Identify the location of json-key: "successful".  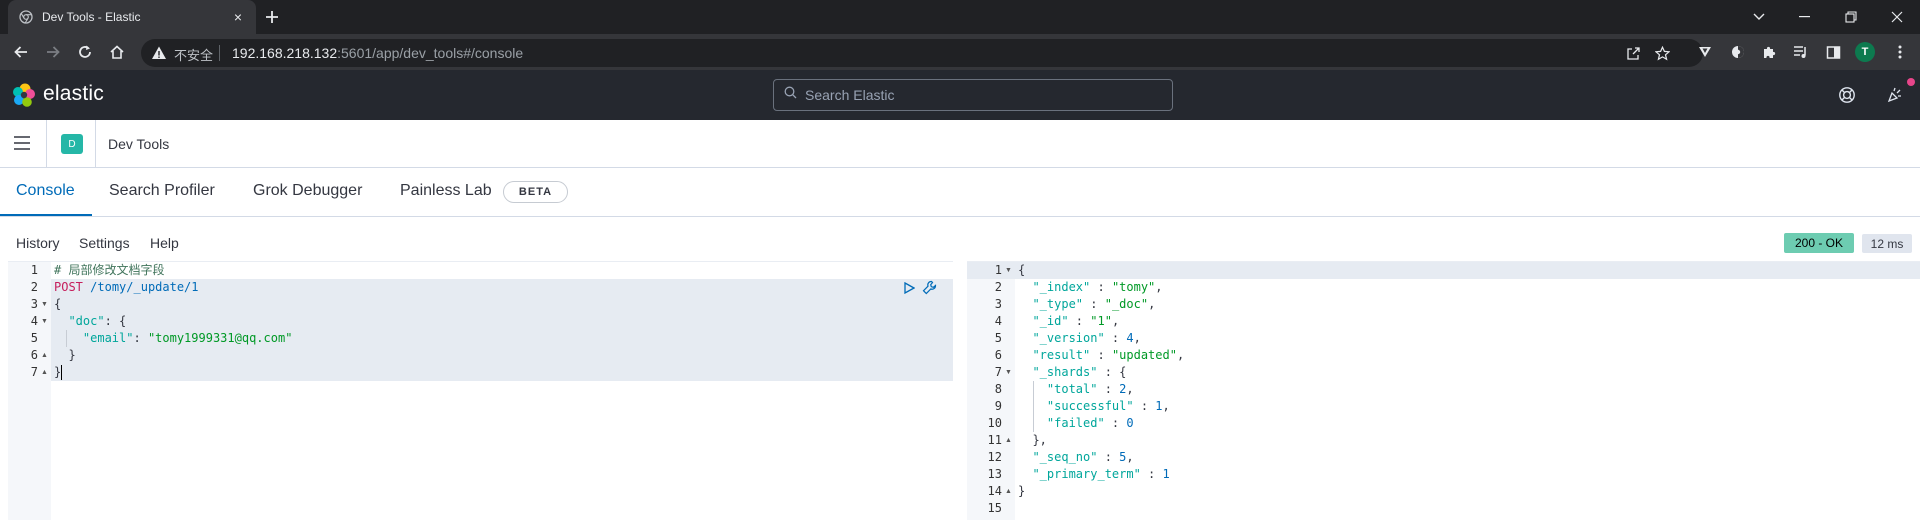
(1090, 406).